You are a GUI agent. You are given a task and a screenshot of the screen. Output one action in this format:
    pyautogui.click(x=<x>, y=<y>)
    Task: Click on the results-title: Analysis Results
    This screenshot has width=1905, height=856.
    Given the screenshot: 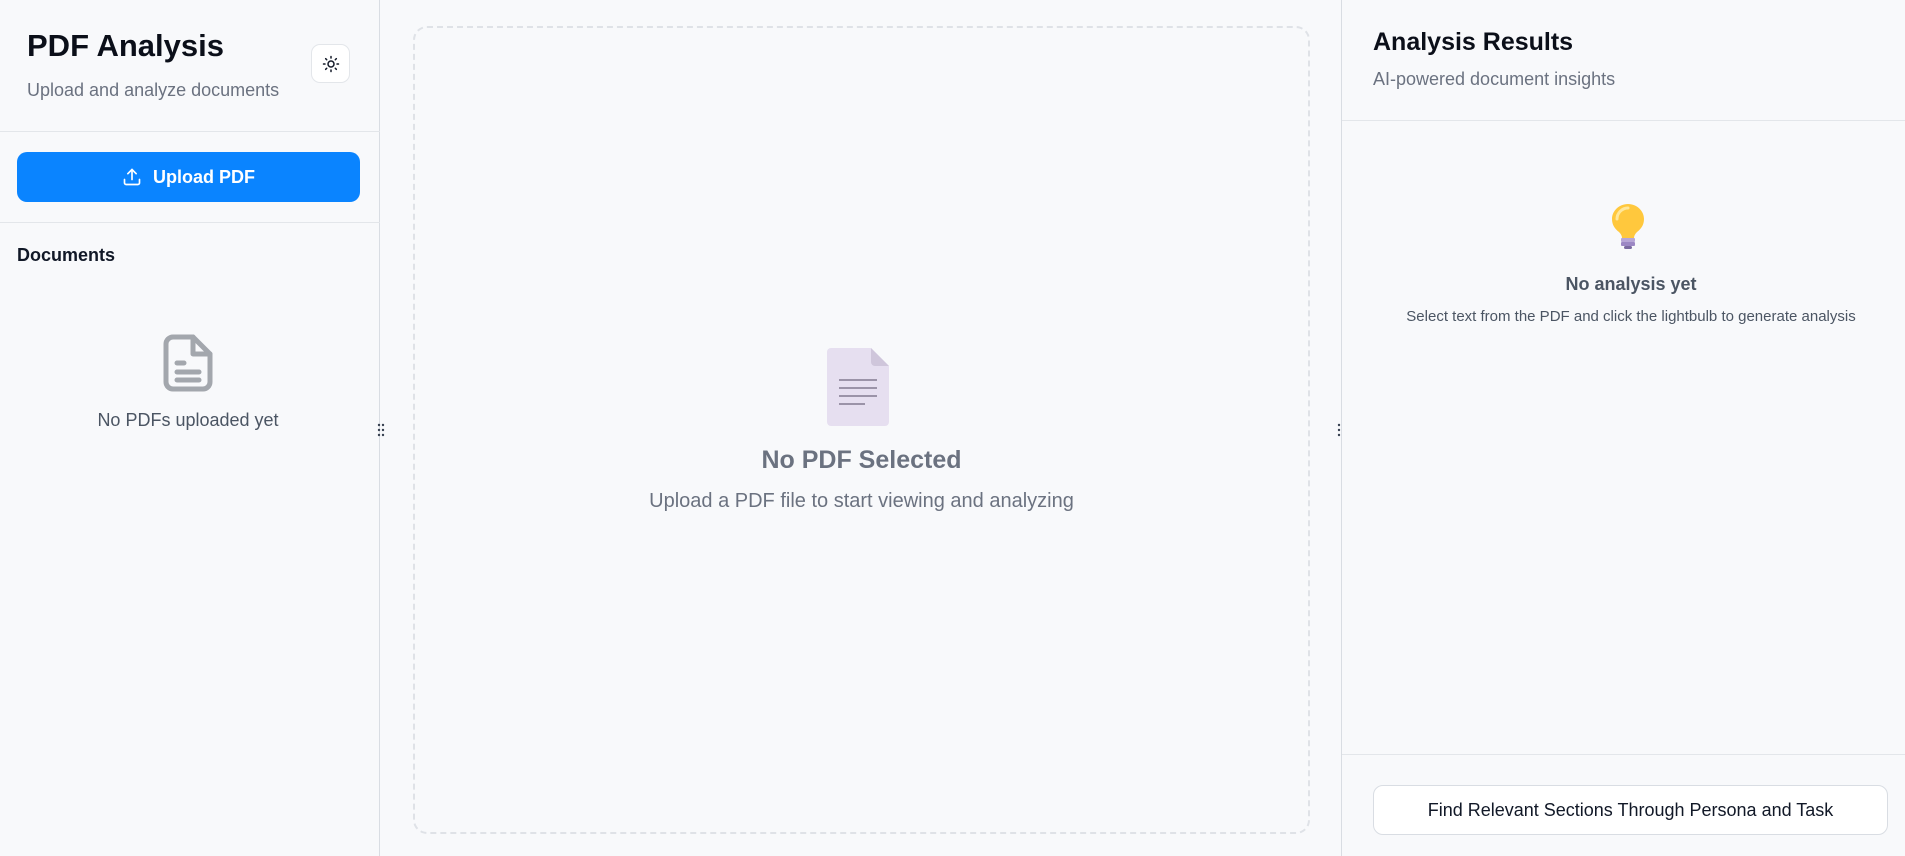 What is the action you would take?
    pyautogui.click(x=1473, y=42)
    